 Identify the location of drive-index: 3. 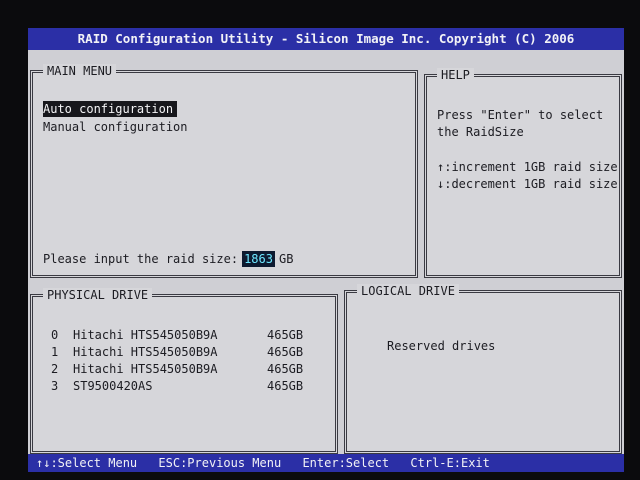
(55, 386).